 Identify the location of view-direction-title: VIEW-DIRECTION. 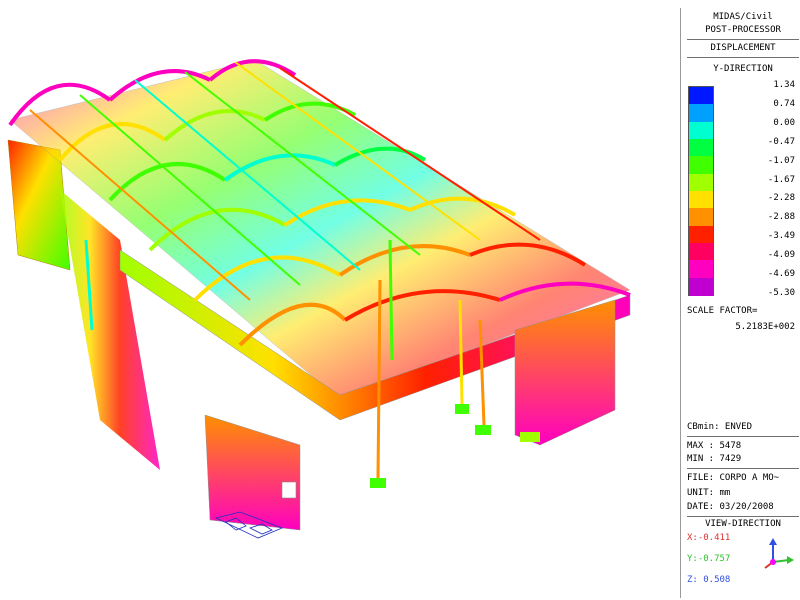
(743, 524).